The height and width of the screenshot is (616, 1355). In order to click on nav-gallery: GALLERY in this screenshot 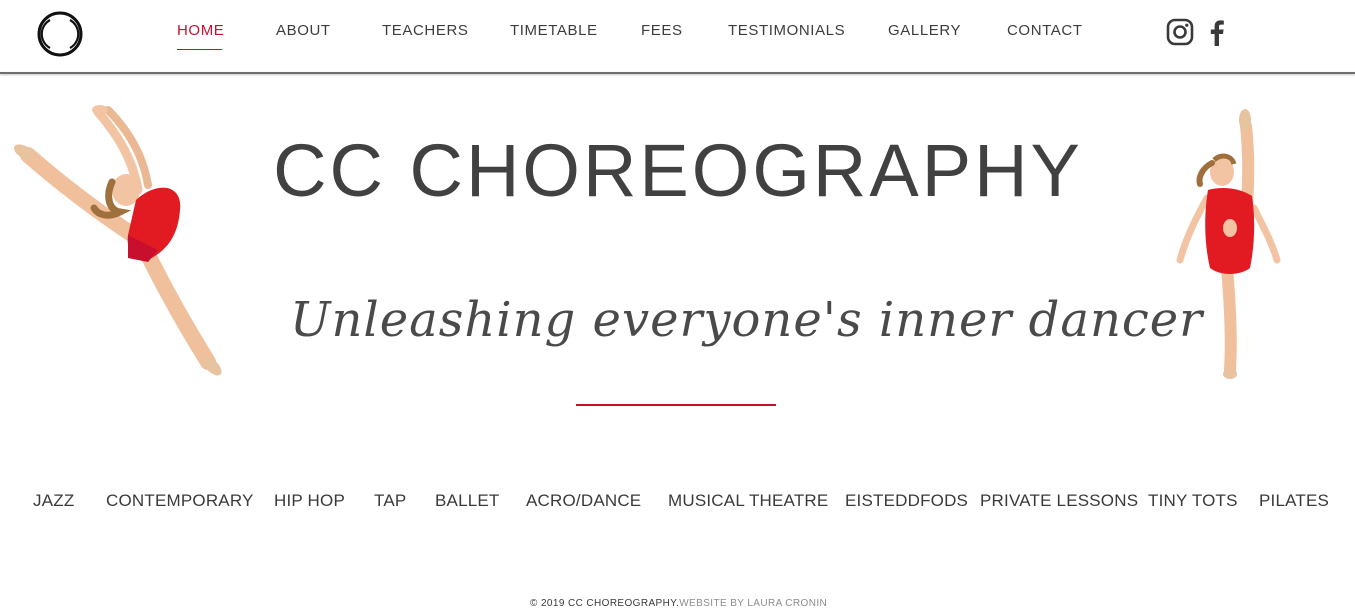, I will do `click(924, 30)`.